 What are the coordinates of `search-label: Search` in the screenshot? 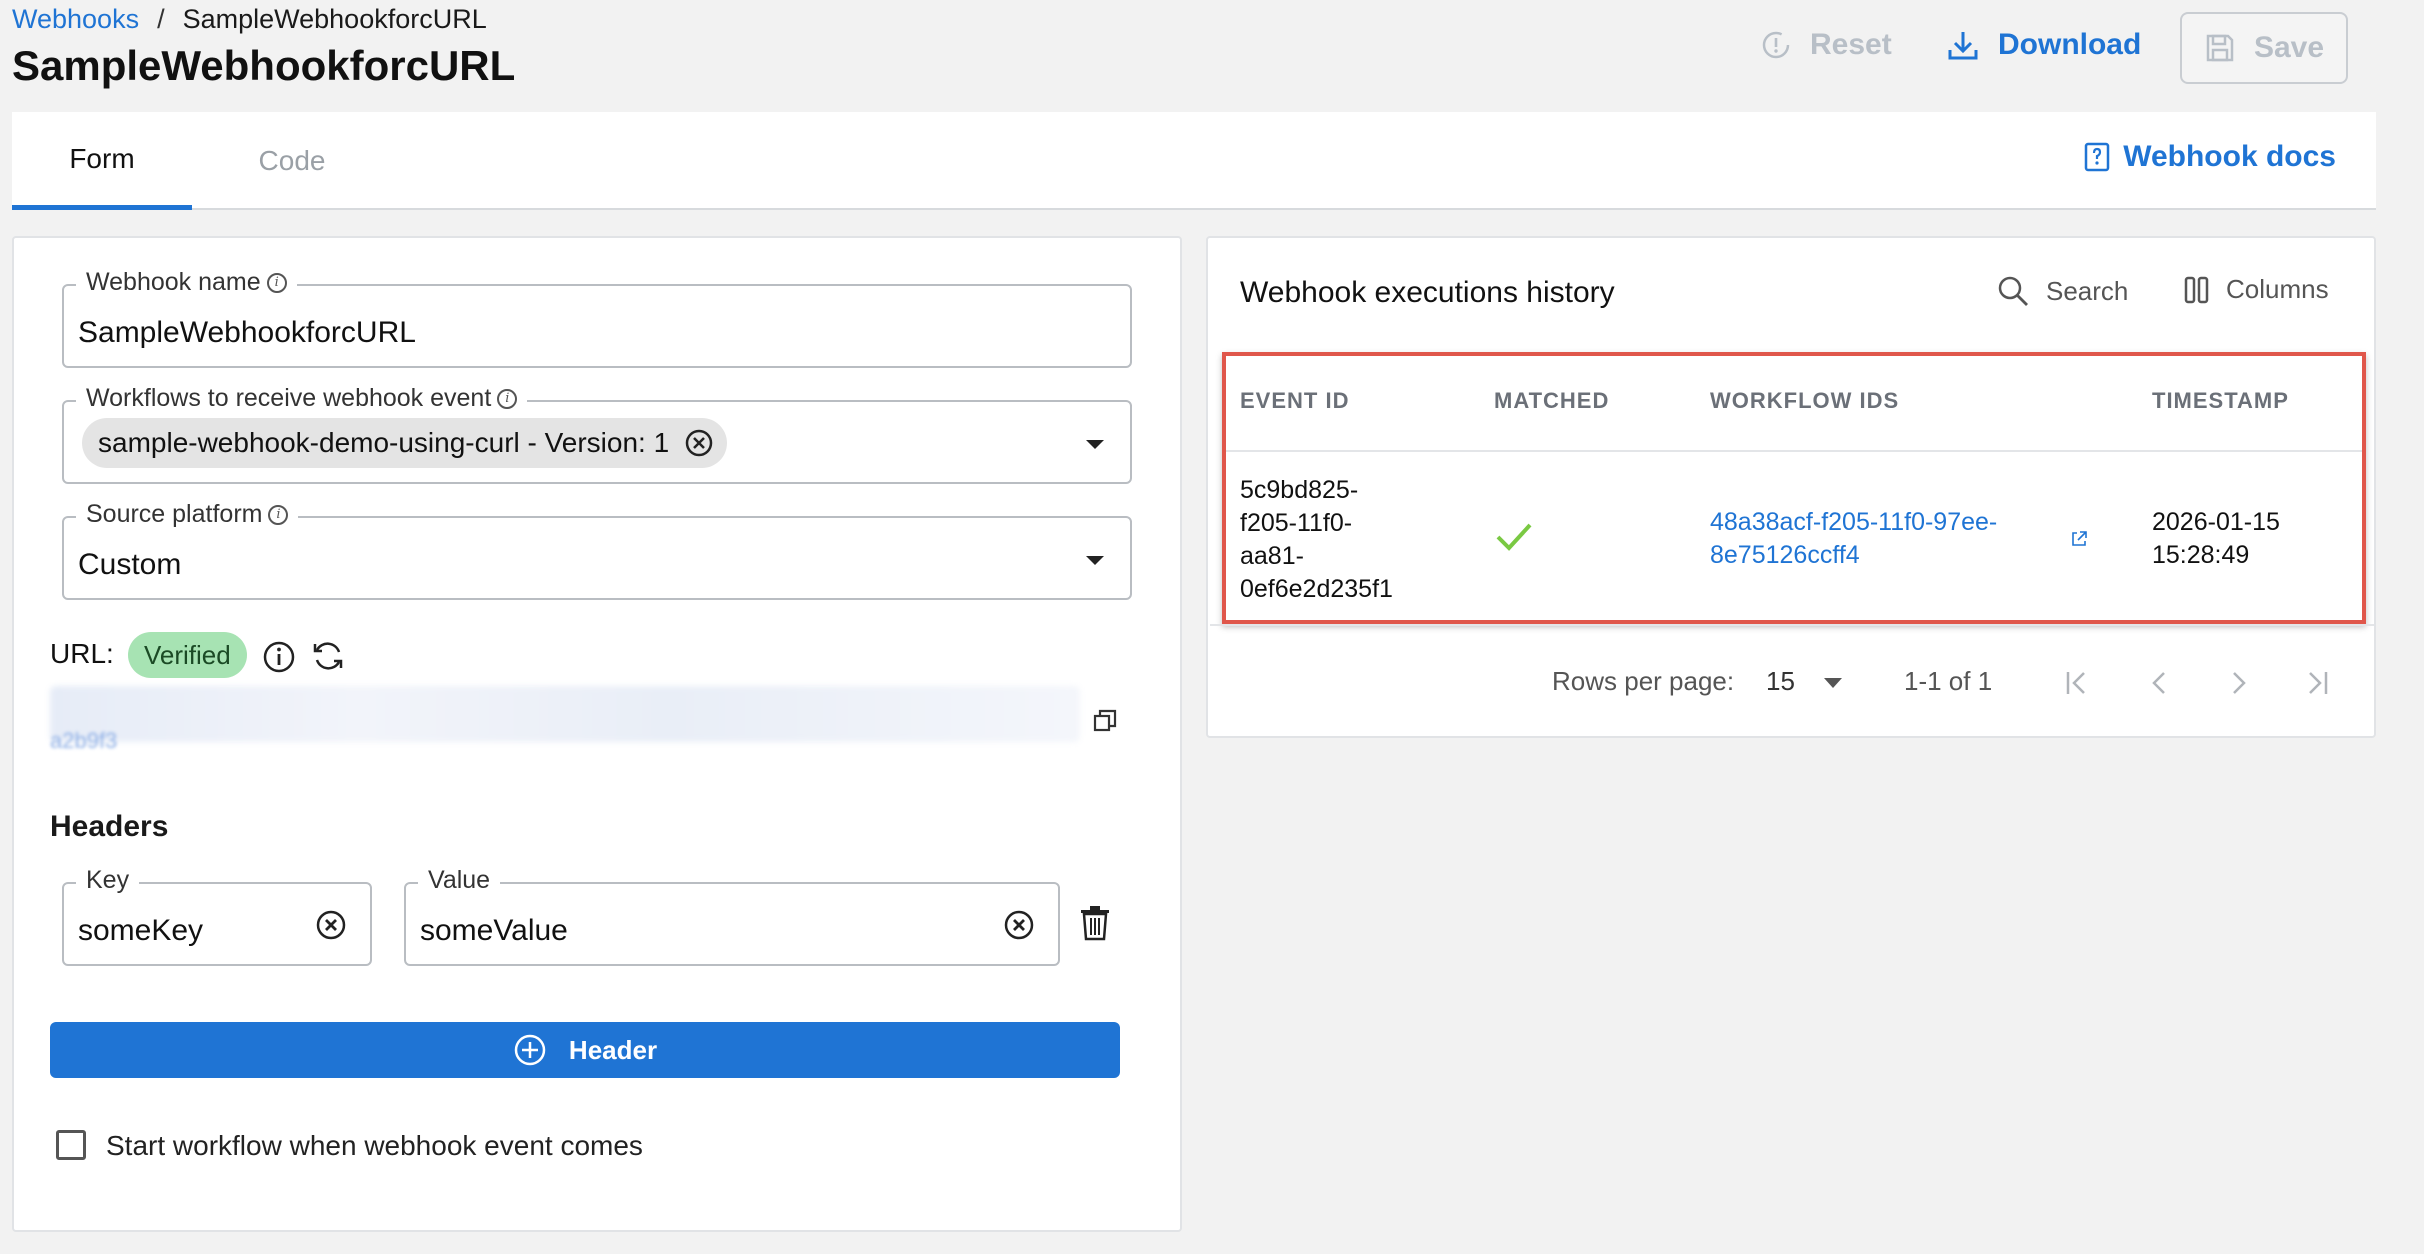 It's located at (2087, 290).